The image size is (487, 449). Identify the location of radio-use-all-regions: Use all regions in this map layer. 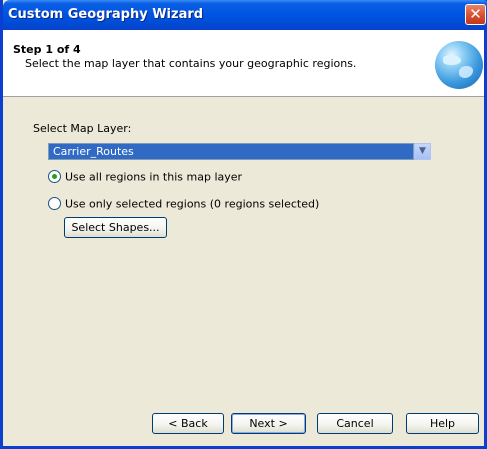
(145, 176).